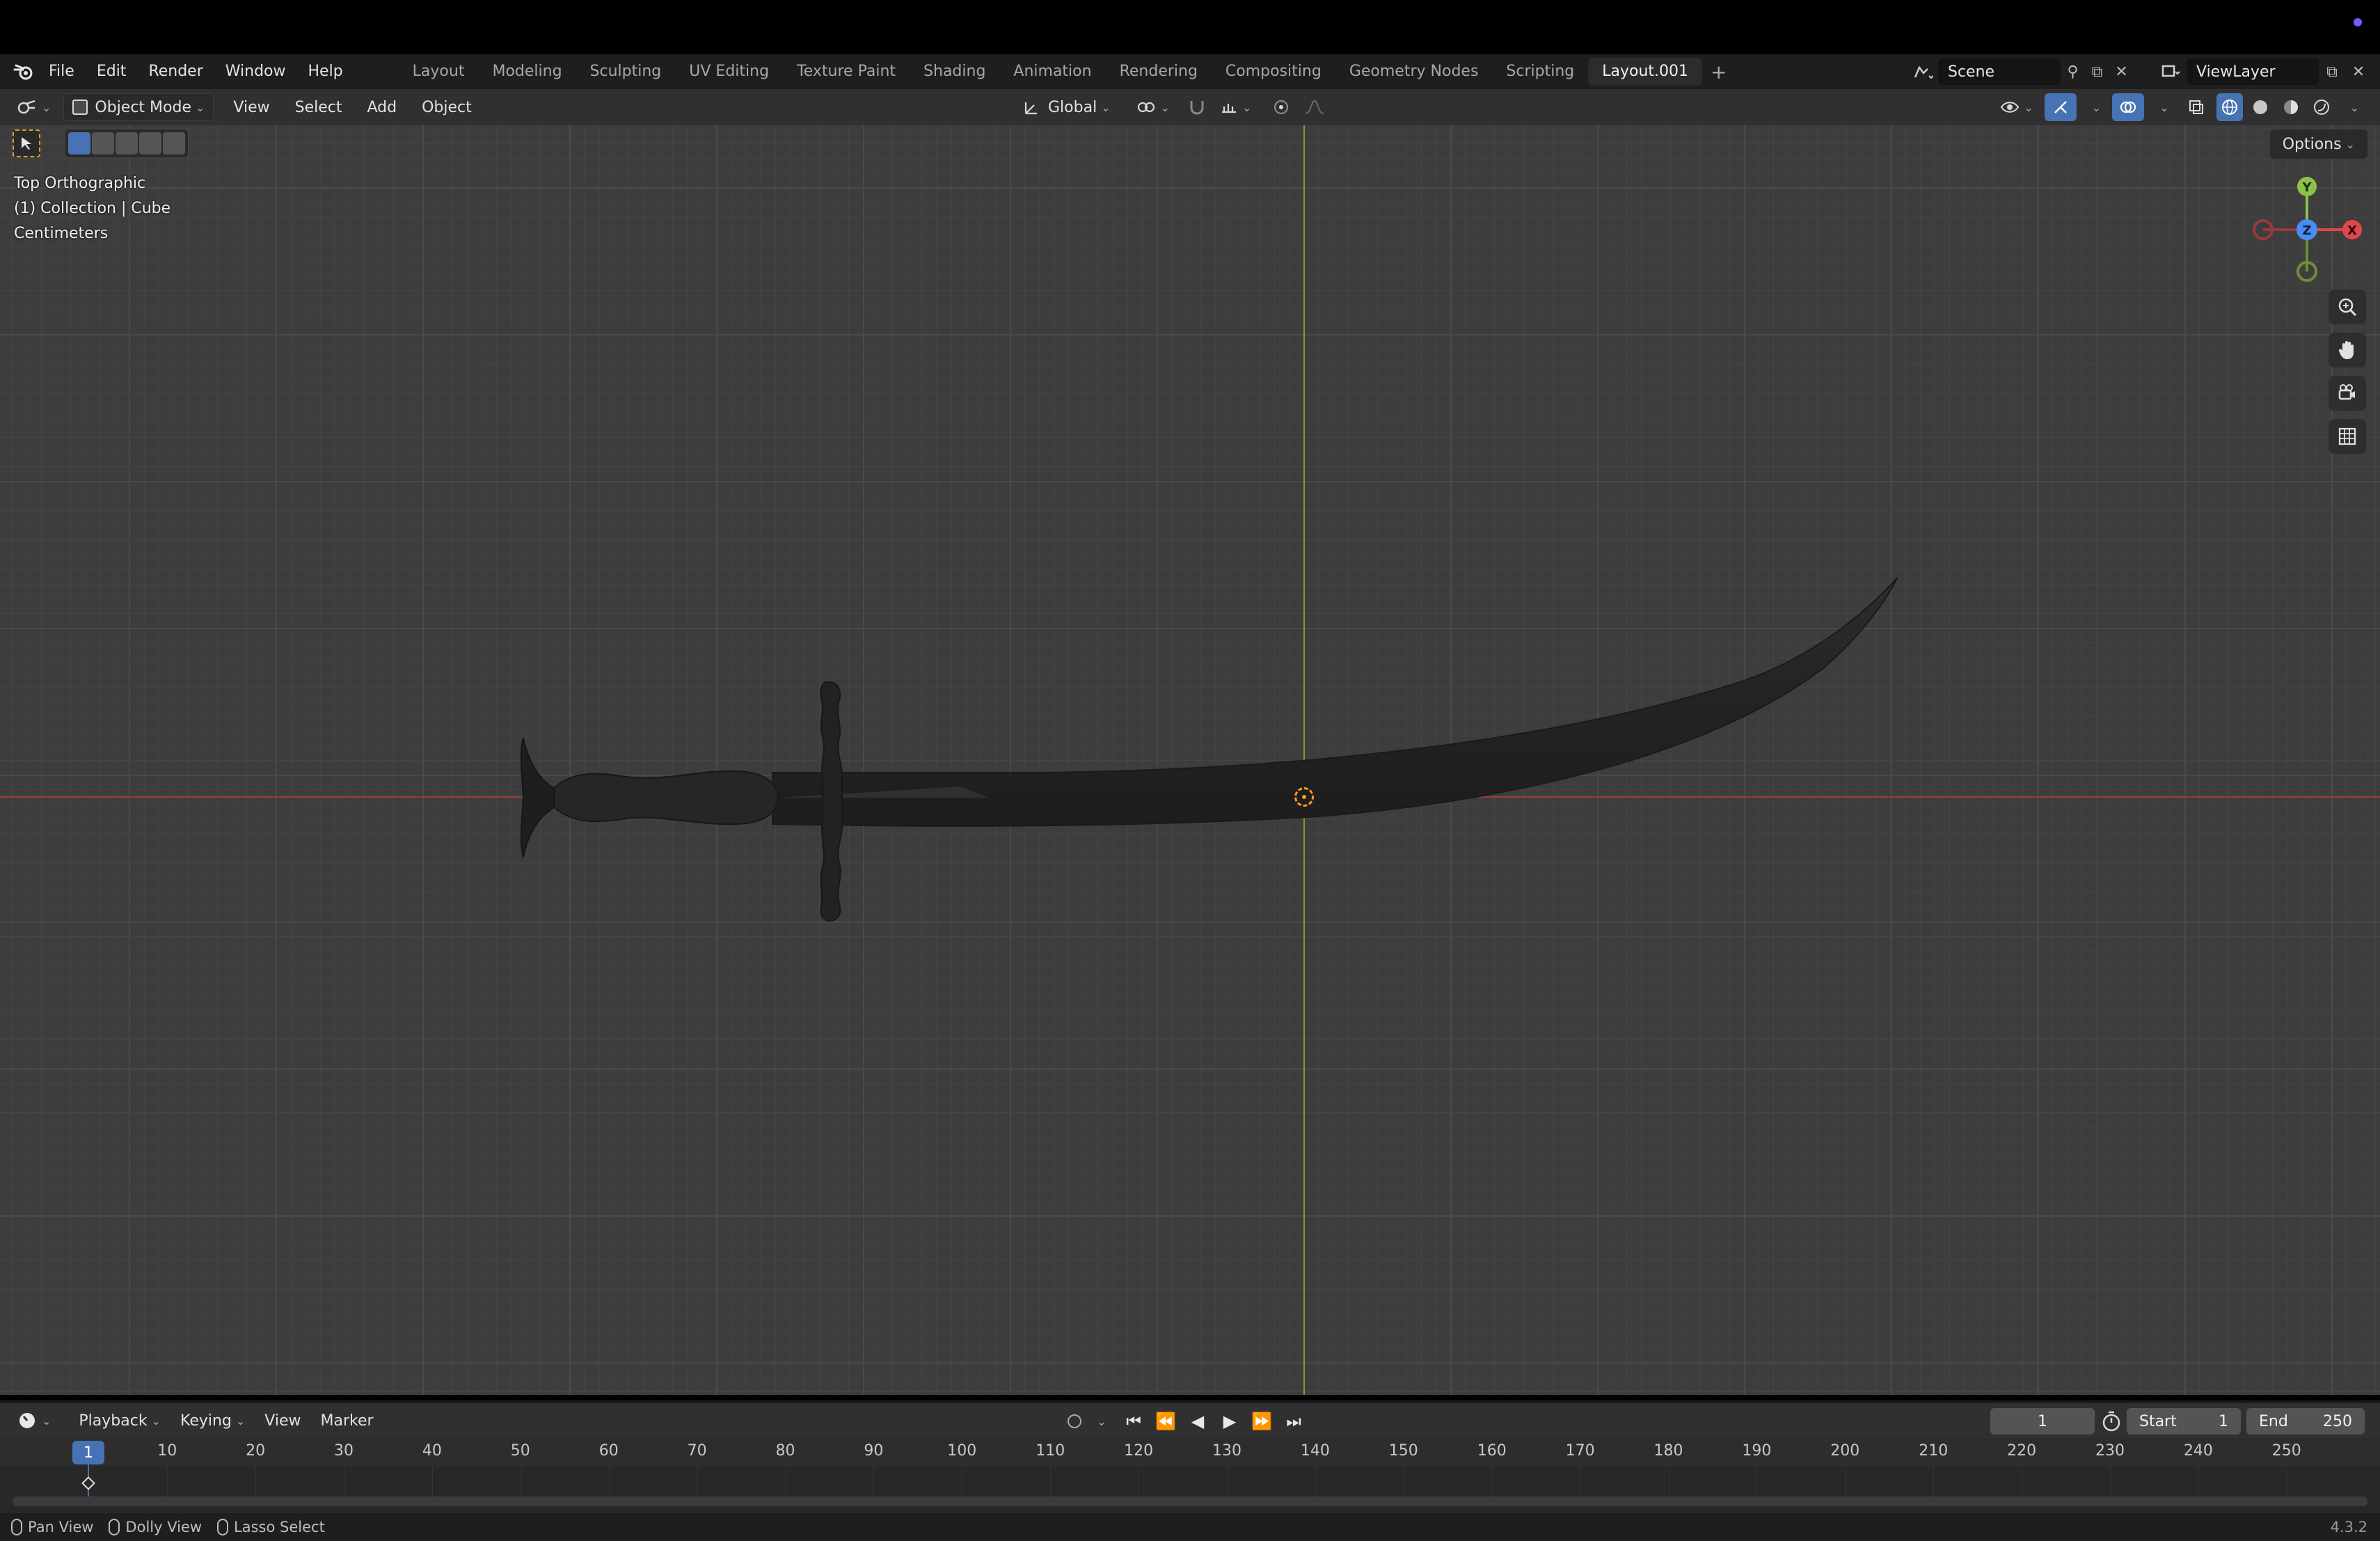 The image size is (2380, 1541). What do you see at coordinates (2016, 107) in the screenshot?
I see `visibility-dropdown: ⌄` at bounding box center [2016, 107].